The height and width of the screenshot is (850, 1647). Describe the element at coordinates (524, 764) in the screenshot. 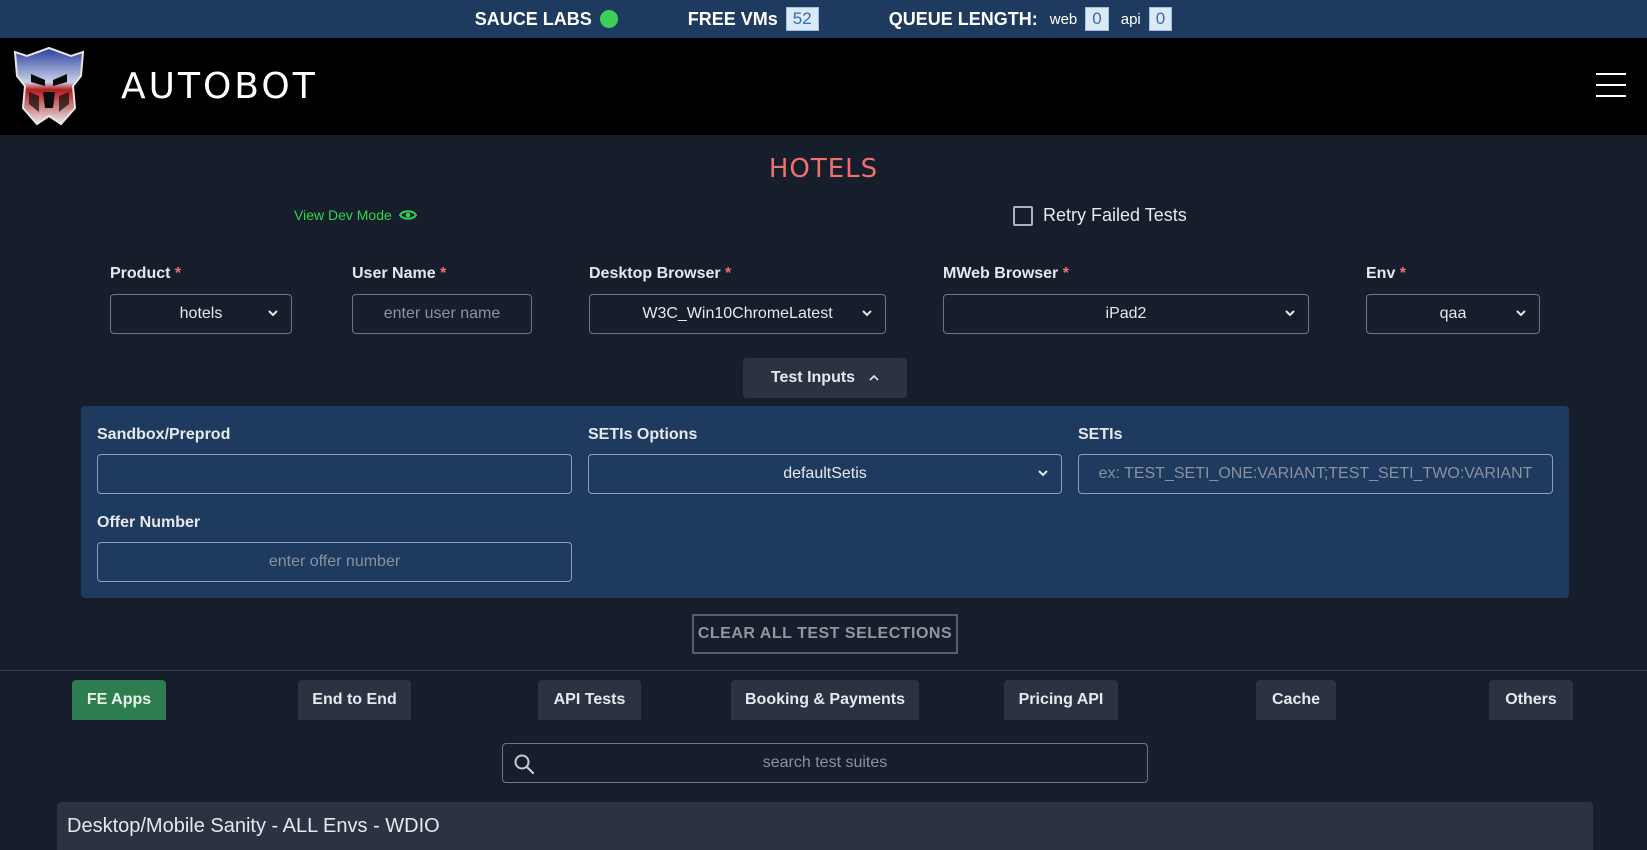

I see `search-icon` at that location.